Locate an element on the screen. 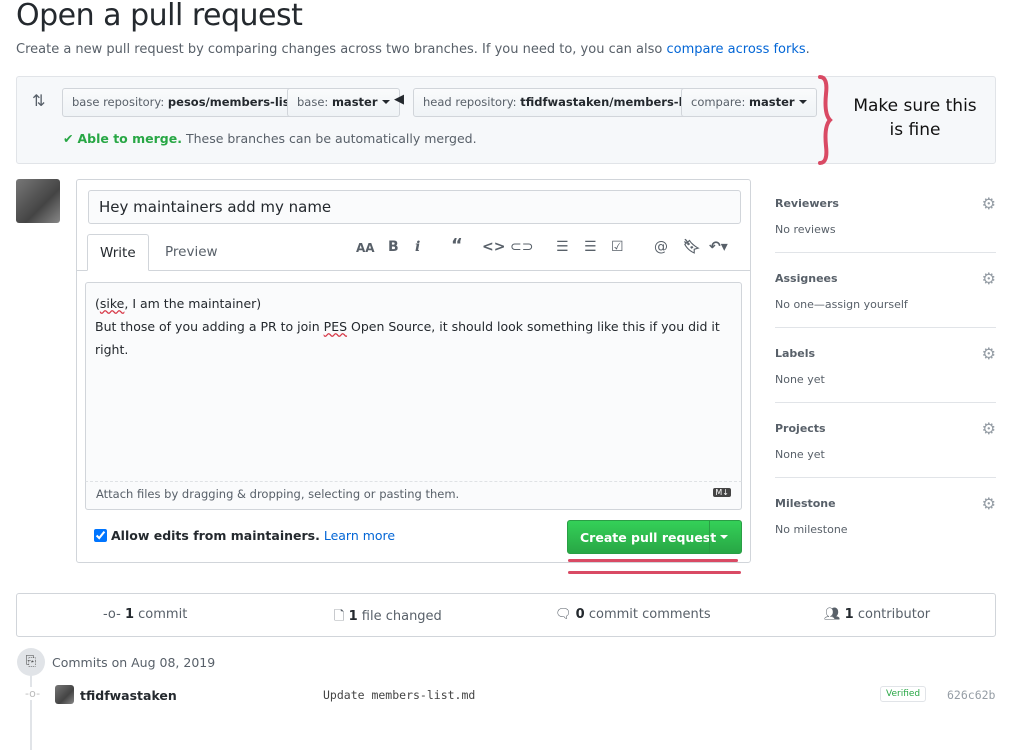 Image resolution: width=1012 pixels, height=750 pixels. commit-author-avatar is located at coordinates (64, 694).